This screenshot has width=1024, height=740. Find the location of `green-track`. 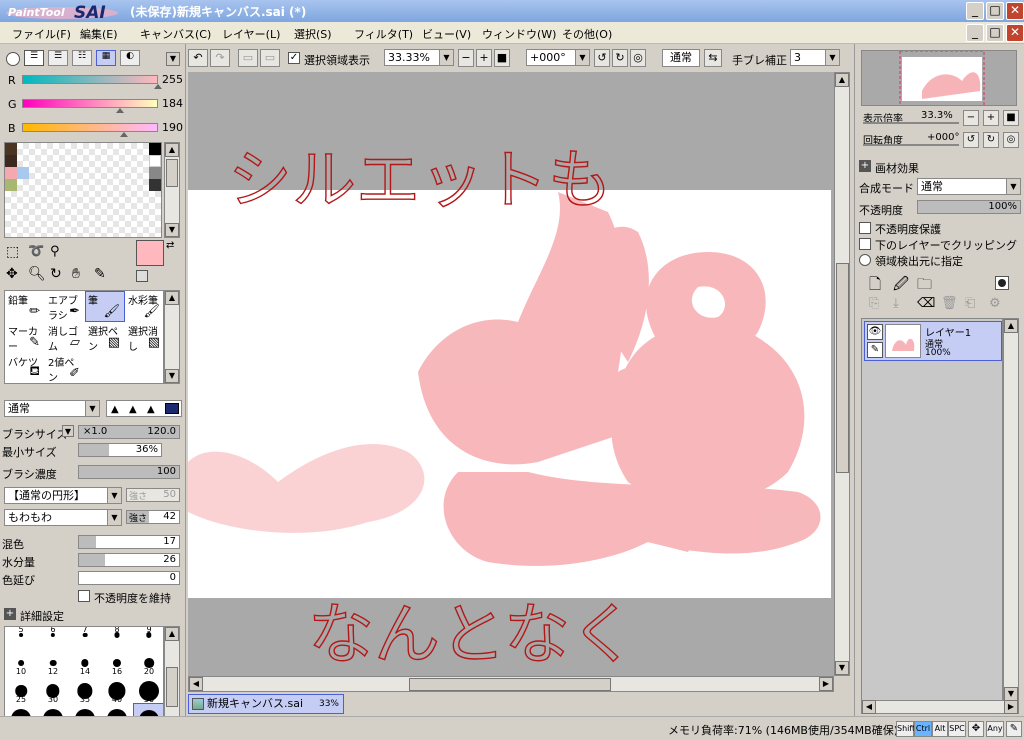

green-track is located at coordinates (90, 103).